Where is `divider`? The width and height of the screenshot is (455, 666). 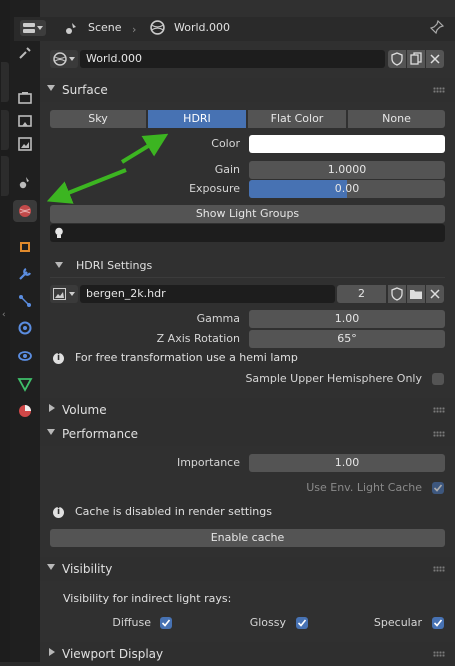
divider is located at coordinates (247, 277).